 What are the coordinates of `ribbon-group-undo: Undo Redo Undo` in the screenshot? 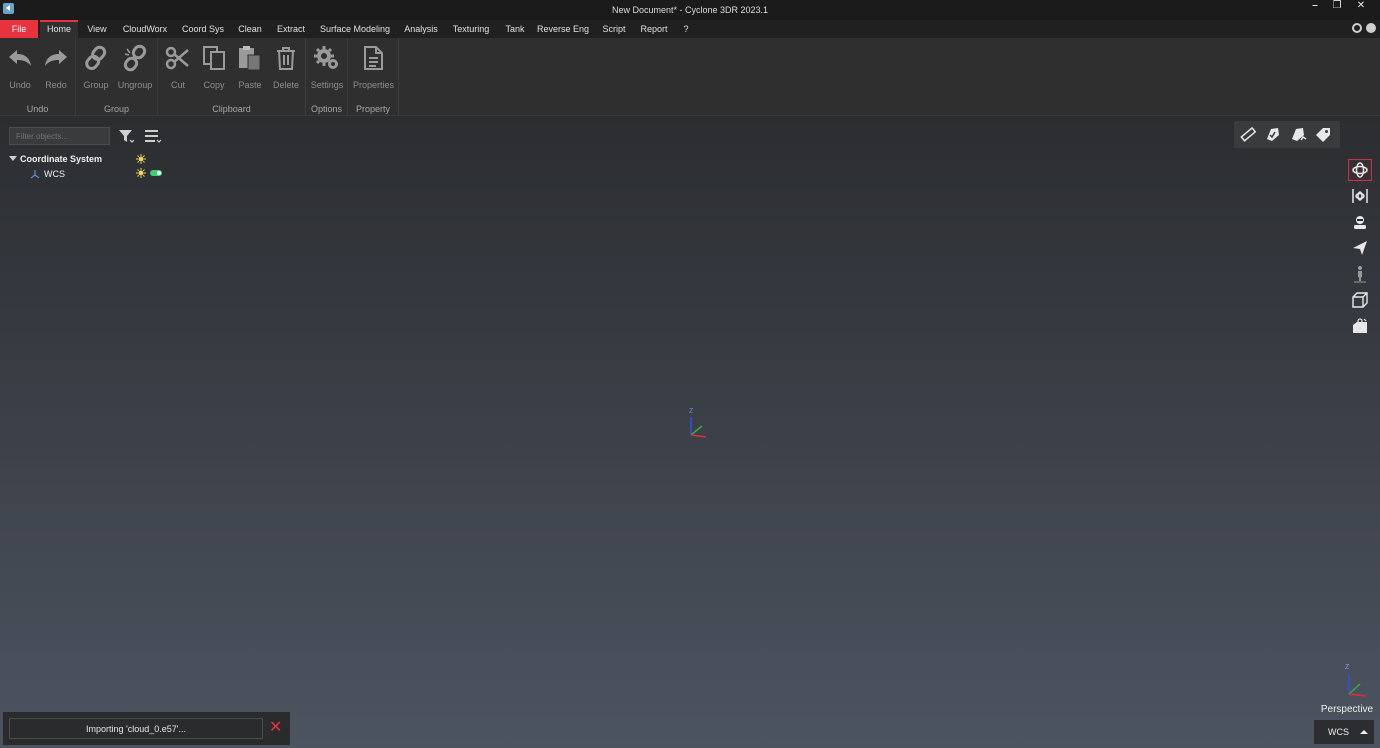 It's located at (38, 77).